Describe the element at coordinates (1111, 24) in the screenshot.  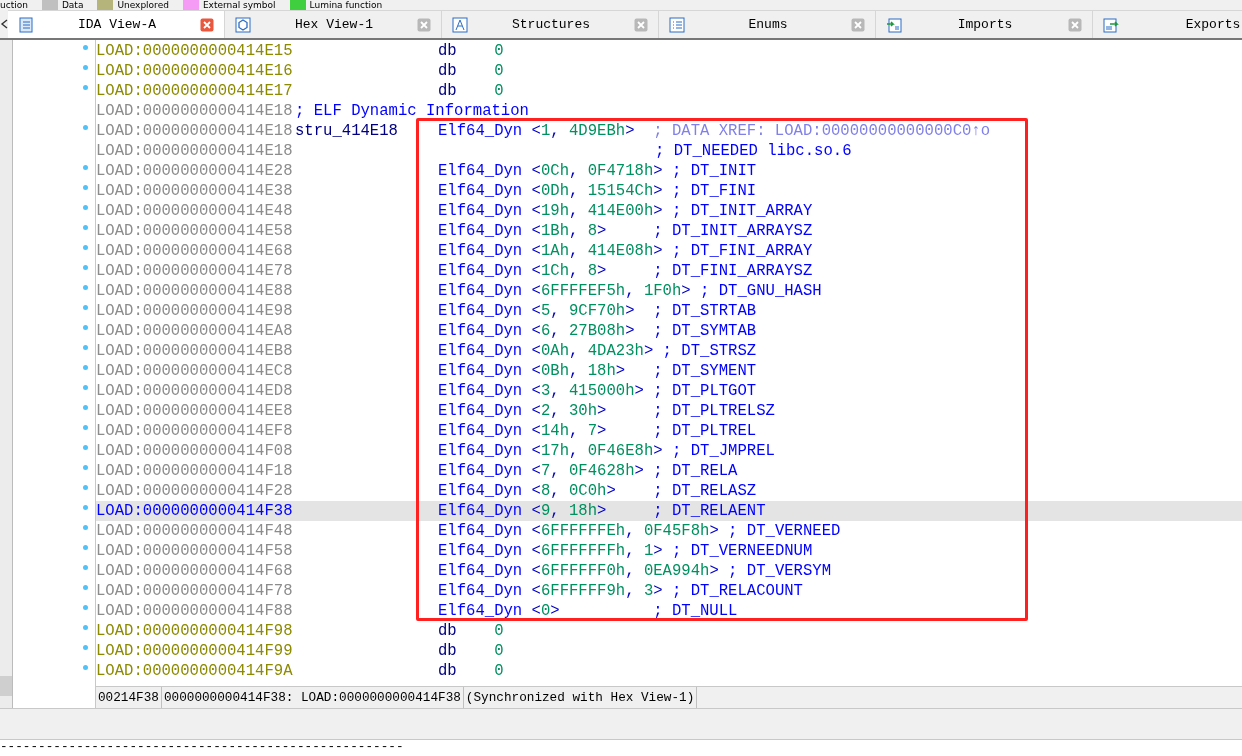
I see `export-icon` at that location.